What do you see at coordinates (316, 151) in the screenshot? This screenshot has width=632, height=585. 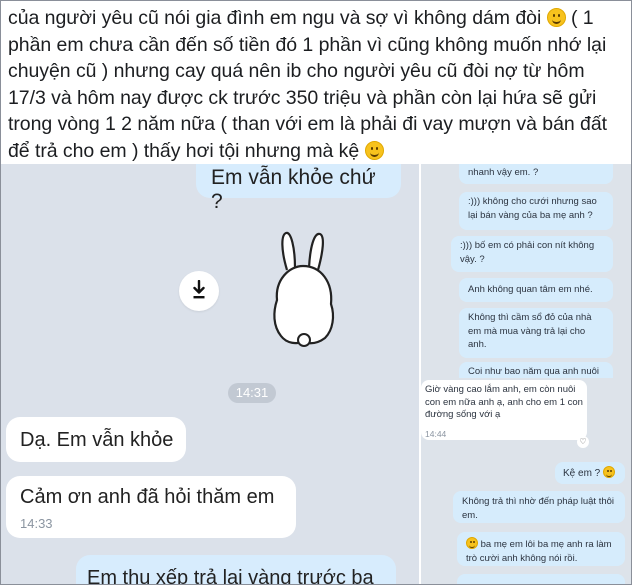 I see `caption-line-6: để trả cho em ) thấy hơi tội nhưng mà kệ` at bounding box center [316, 151].